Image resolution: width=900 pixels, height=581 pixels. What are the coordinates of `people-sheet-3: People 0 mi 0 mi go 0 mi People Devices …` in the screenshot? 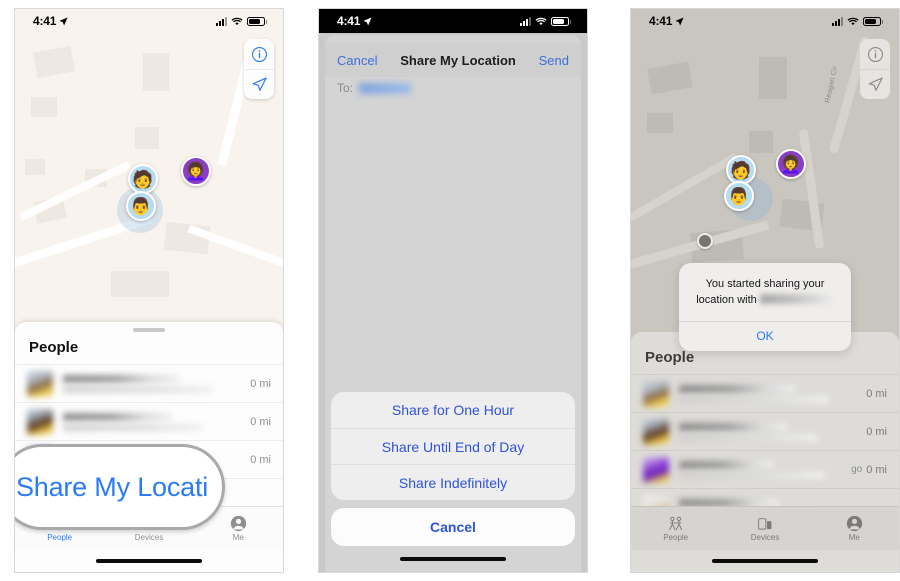 It's located at (765, 452).